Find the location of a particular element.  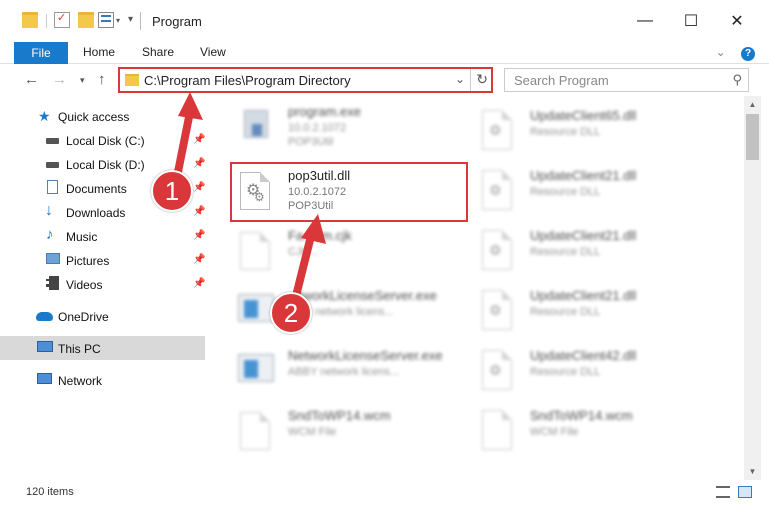

forward-arrow-icon: → is located at coordinates (59, 79).